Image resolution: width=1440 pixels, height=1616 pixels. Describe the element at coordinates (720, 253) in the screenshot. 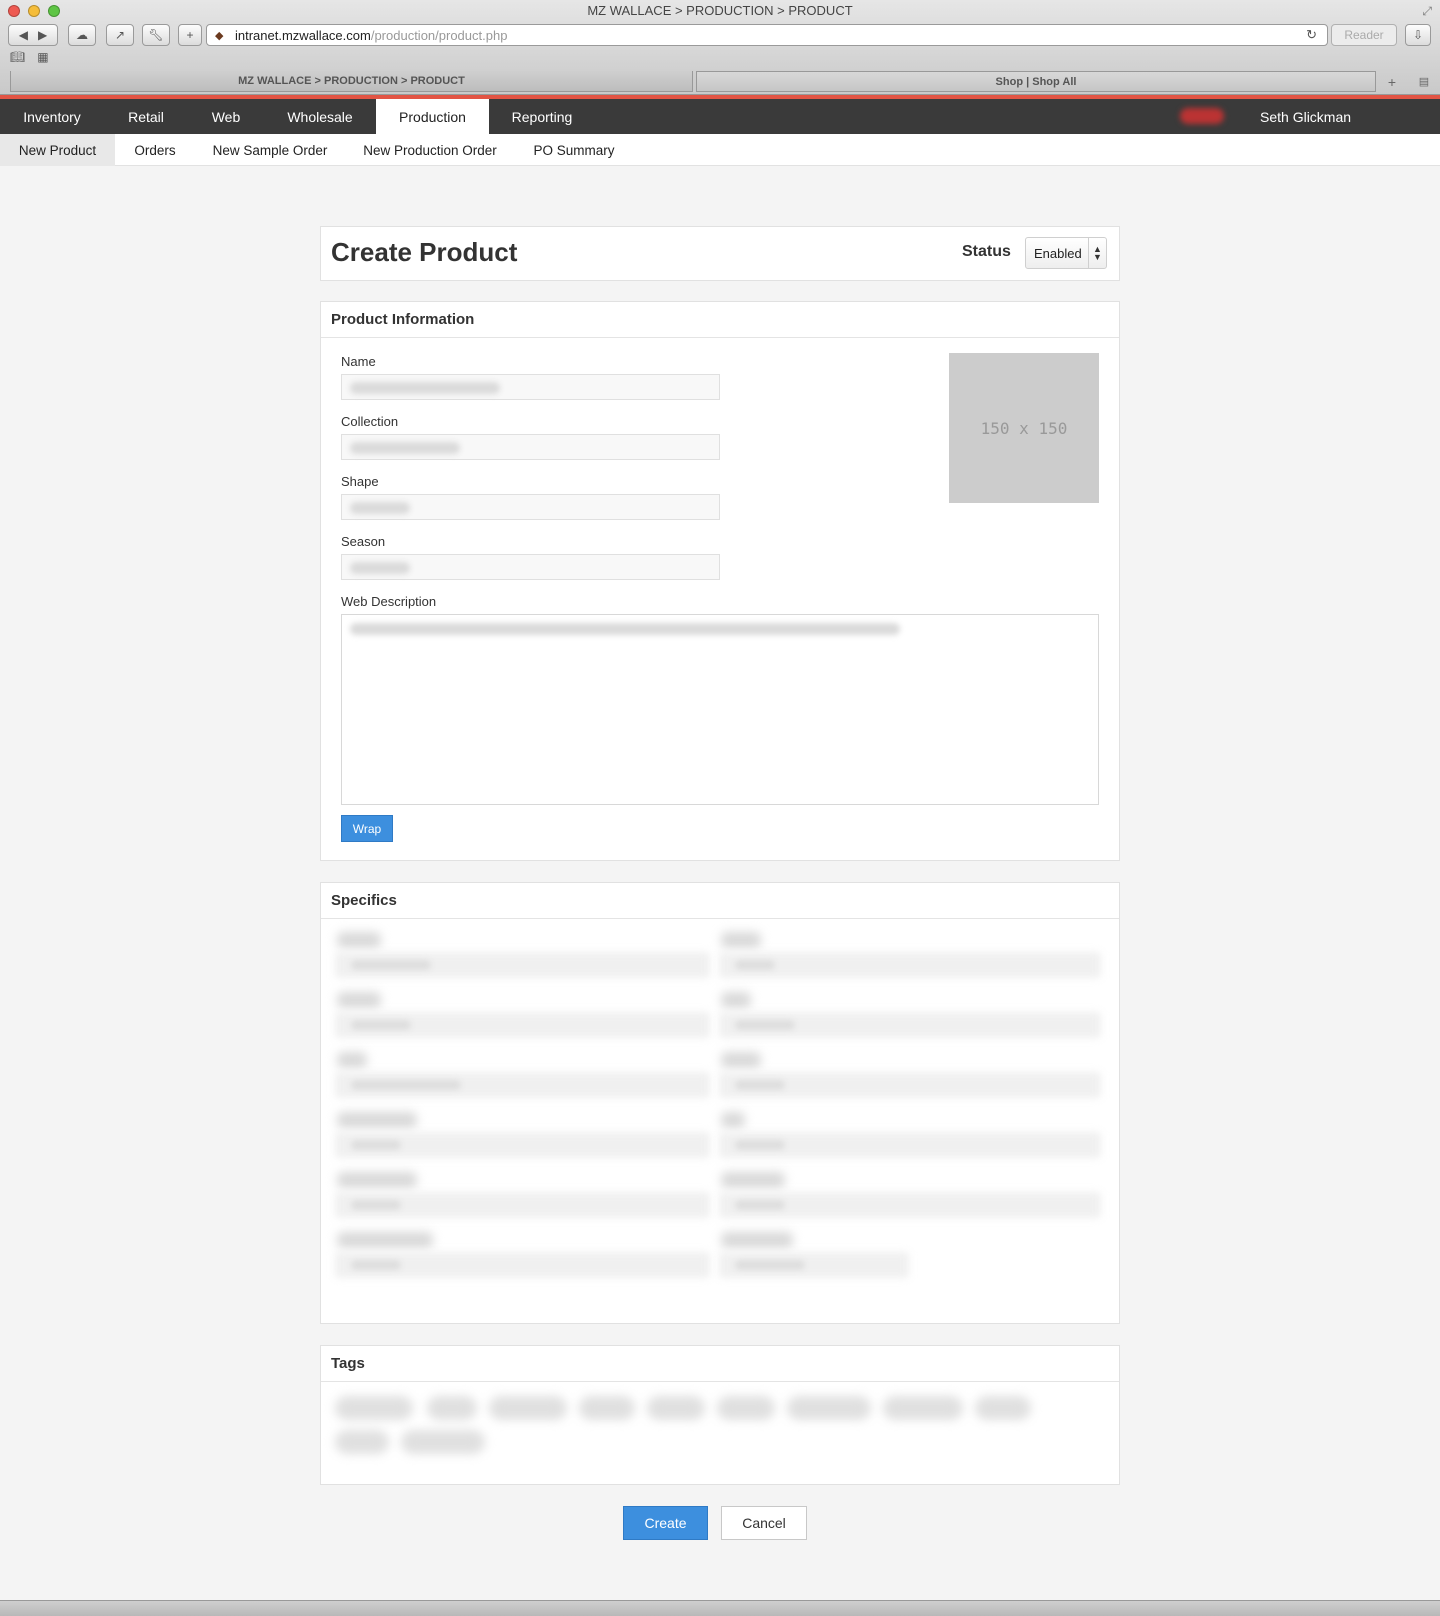

I see `create-product-header: Create Product Status Enabled ▲ ▼` at that location.